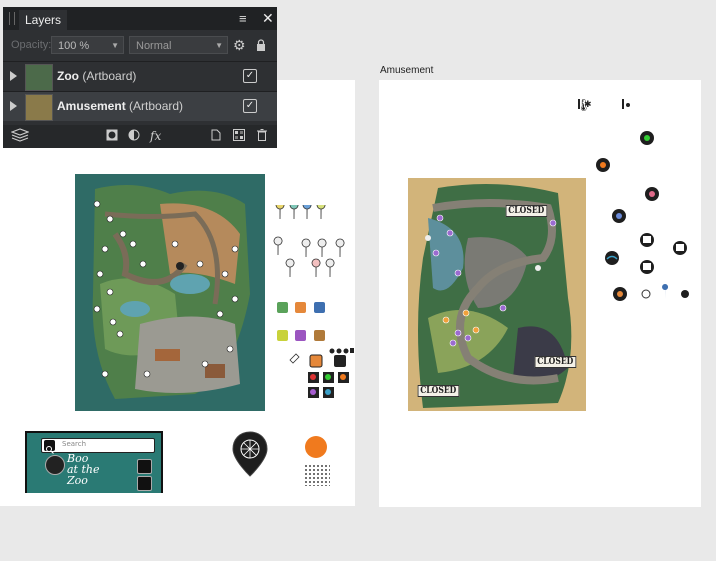  Describe the element at coordinates (155, 136) in the screenshot. I see `fx-icon: fx` at that location.